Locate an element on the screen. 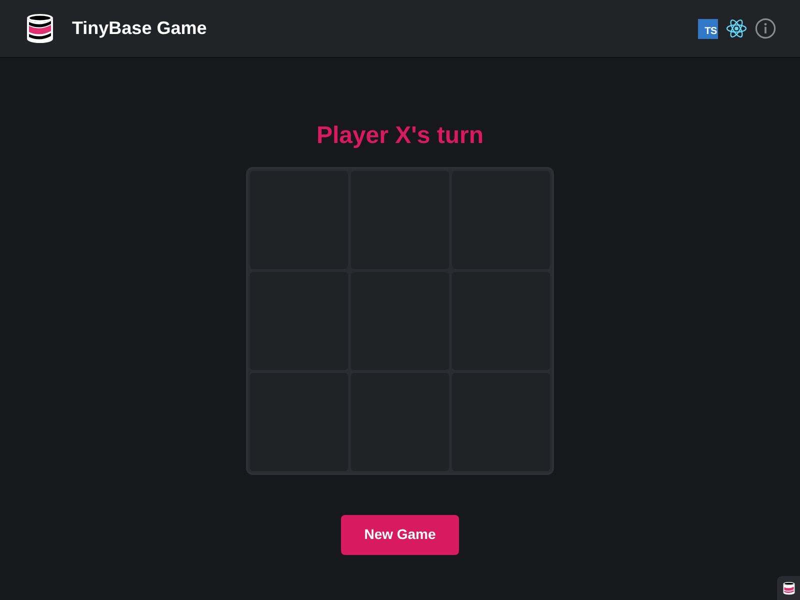 This screenshot has width=800, height=600. inspector-button is located at coordinates (788, 588).